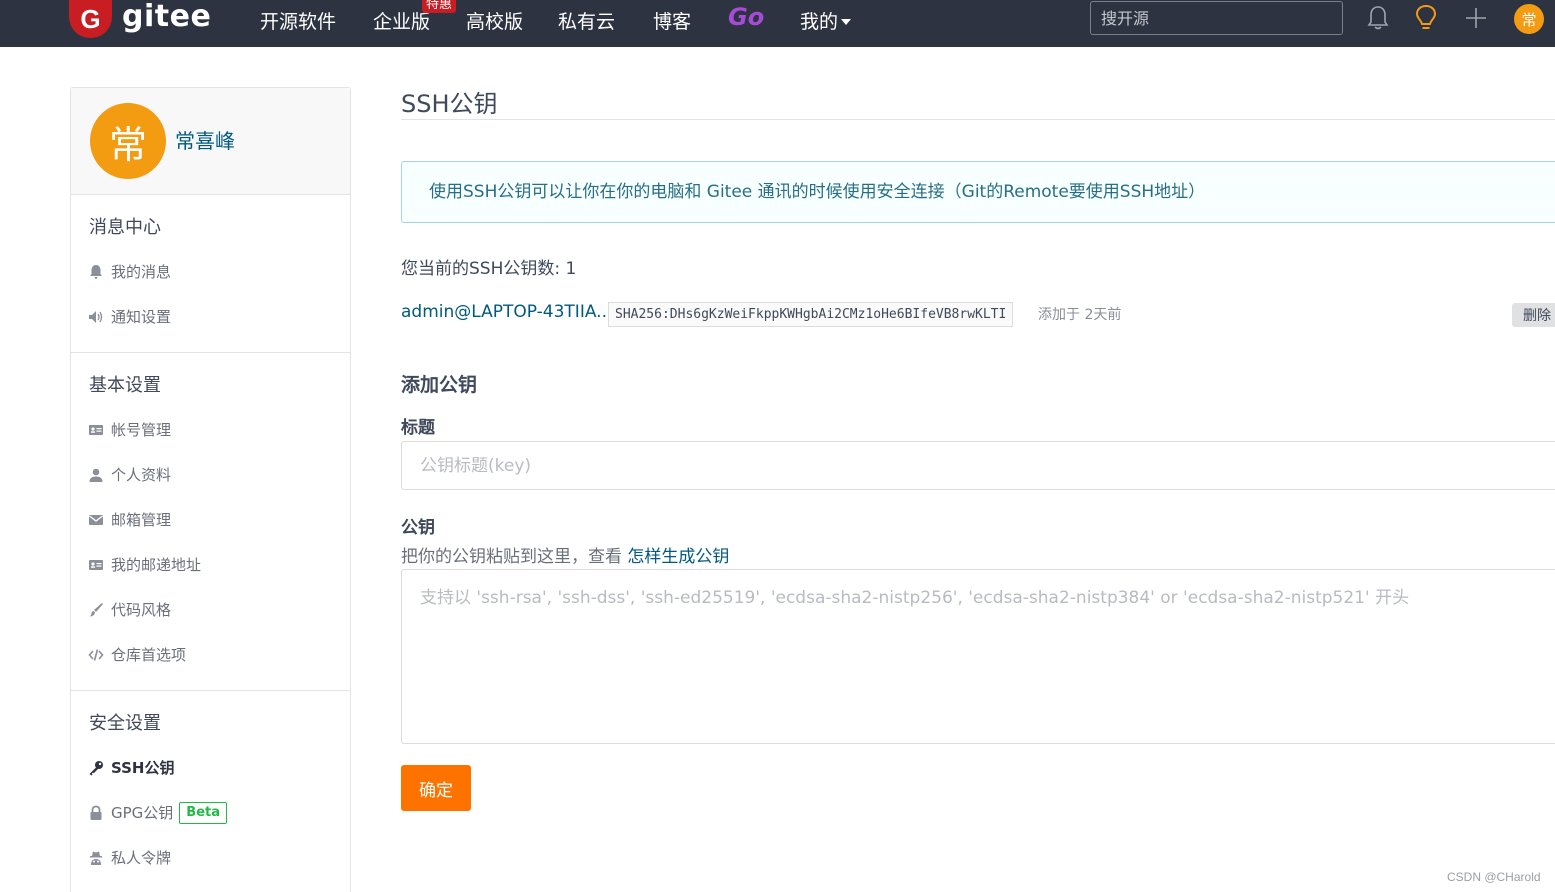 This screenshot has width=1555, height=892. I want to click on nav-go: Go, so click(746, 17).